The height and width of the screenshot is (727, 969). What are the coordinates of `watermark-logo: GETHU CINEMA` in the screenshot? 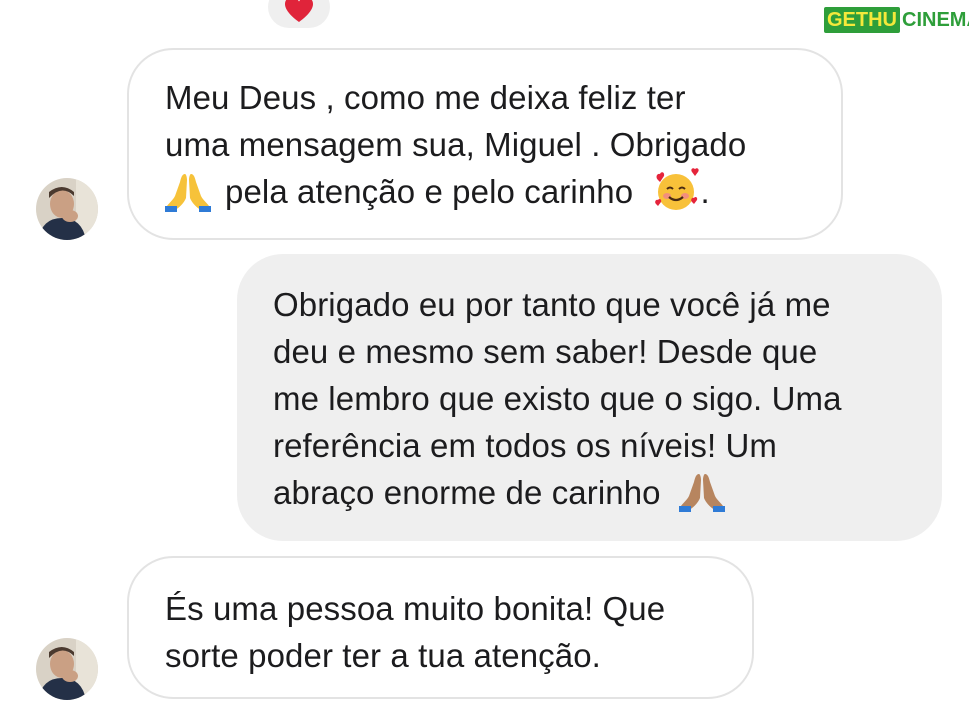 It's located at (896, 20).